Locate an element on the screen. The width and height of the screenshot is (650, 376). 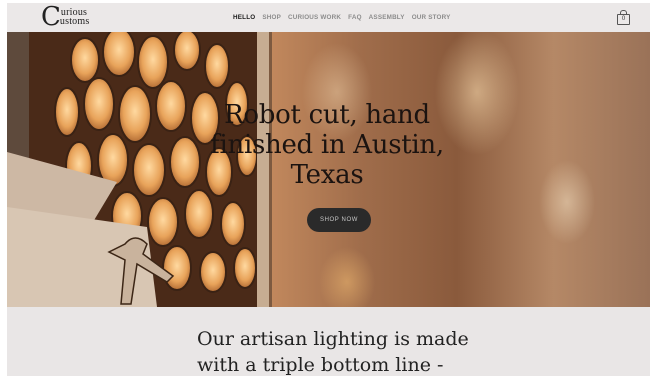
intro-line-2: with a triple bottom line - is located at coordinates (320, 365).